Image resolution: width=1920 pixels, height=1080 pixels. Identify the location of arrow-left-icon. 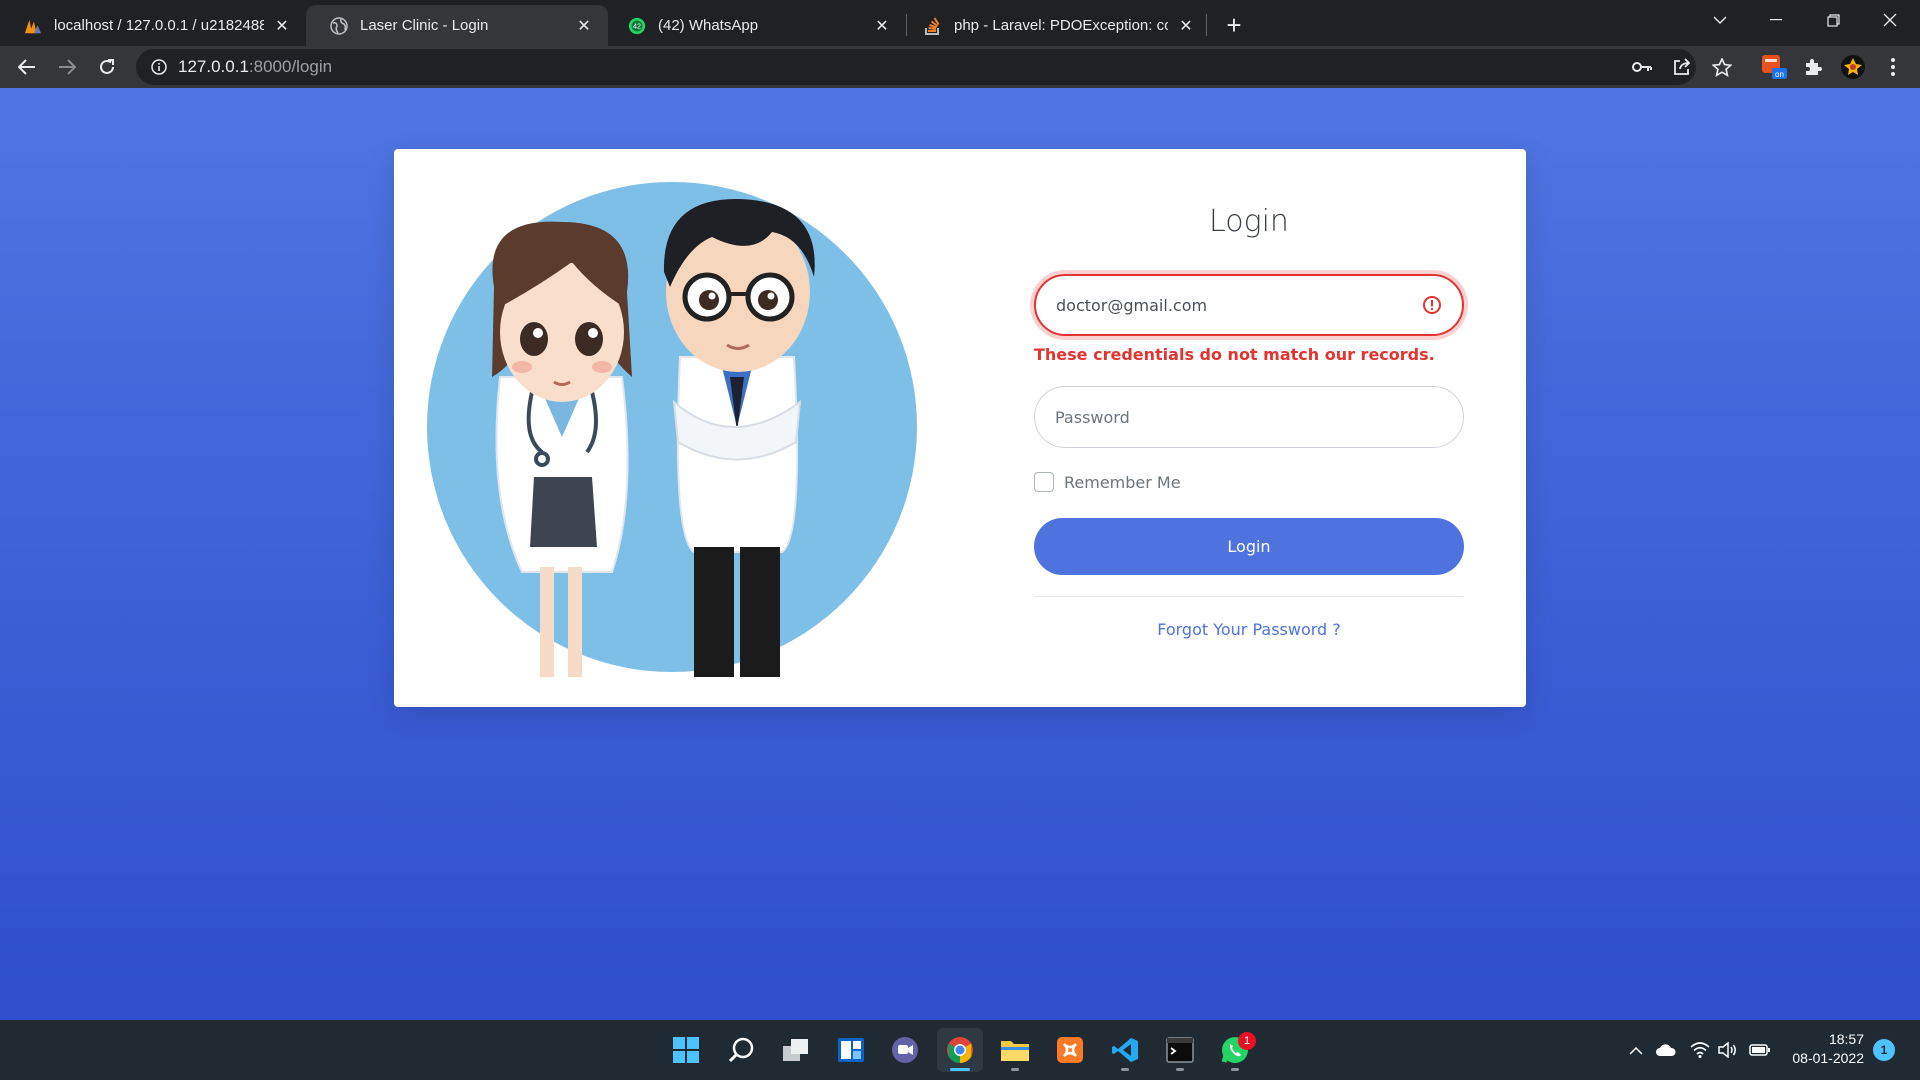
(26, 67).